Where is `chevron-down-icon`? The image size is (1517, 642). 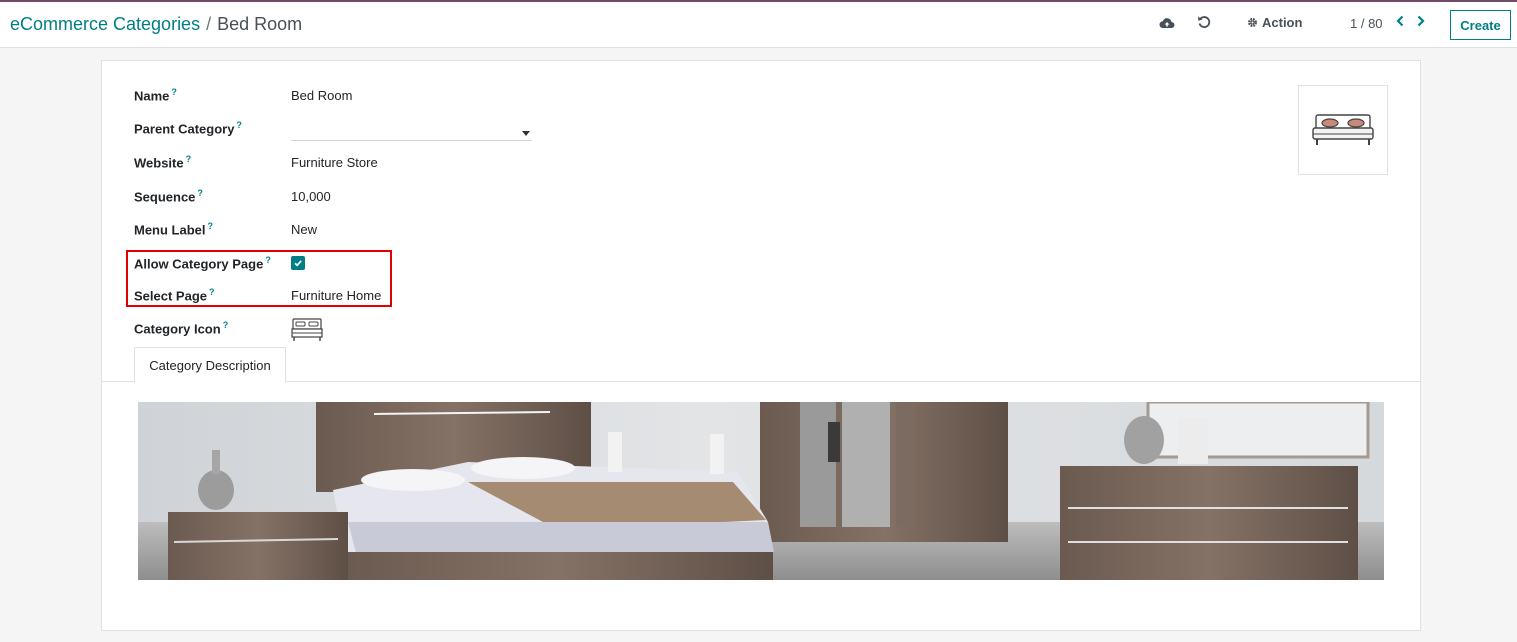 chevron-down-icon is located at coordinates (526, 133).